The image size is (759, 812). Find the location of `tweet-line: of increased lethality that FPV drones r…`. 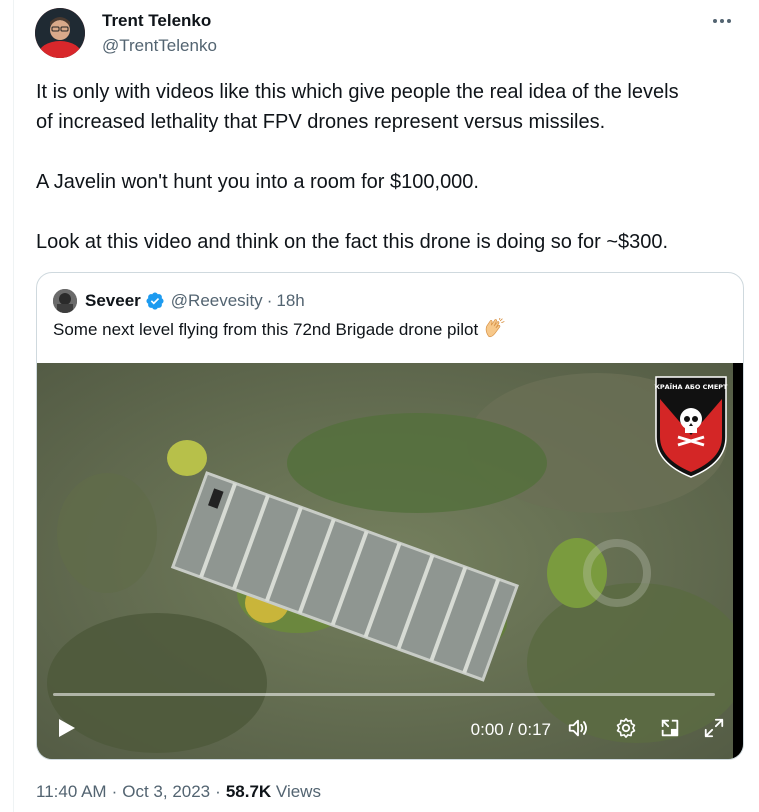

tweet-line: of increased lethality that FPV drones r… is located at coordinates (321, 122).